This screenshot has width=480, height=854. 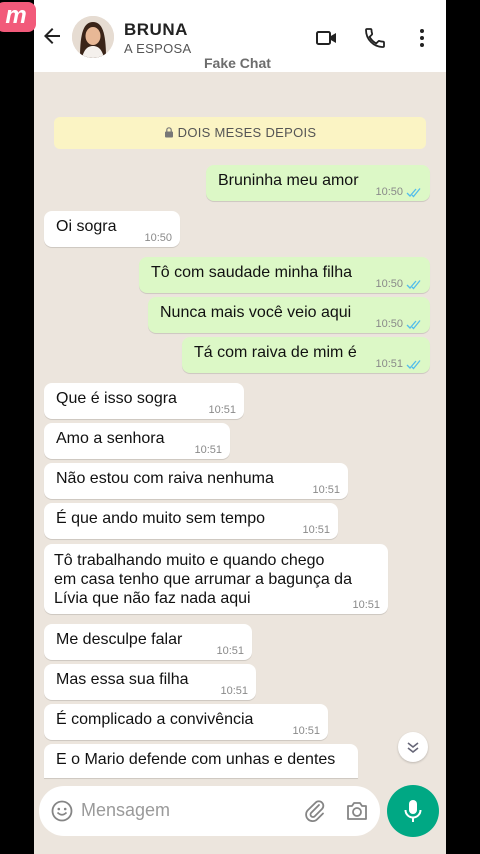 What do you see at coordinates (251, 272) in the screenshot?
I see `message-text: Tô com saudade minha filha` at bounding box center [251, 272].